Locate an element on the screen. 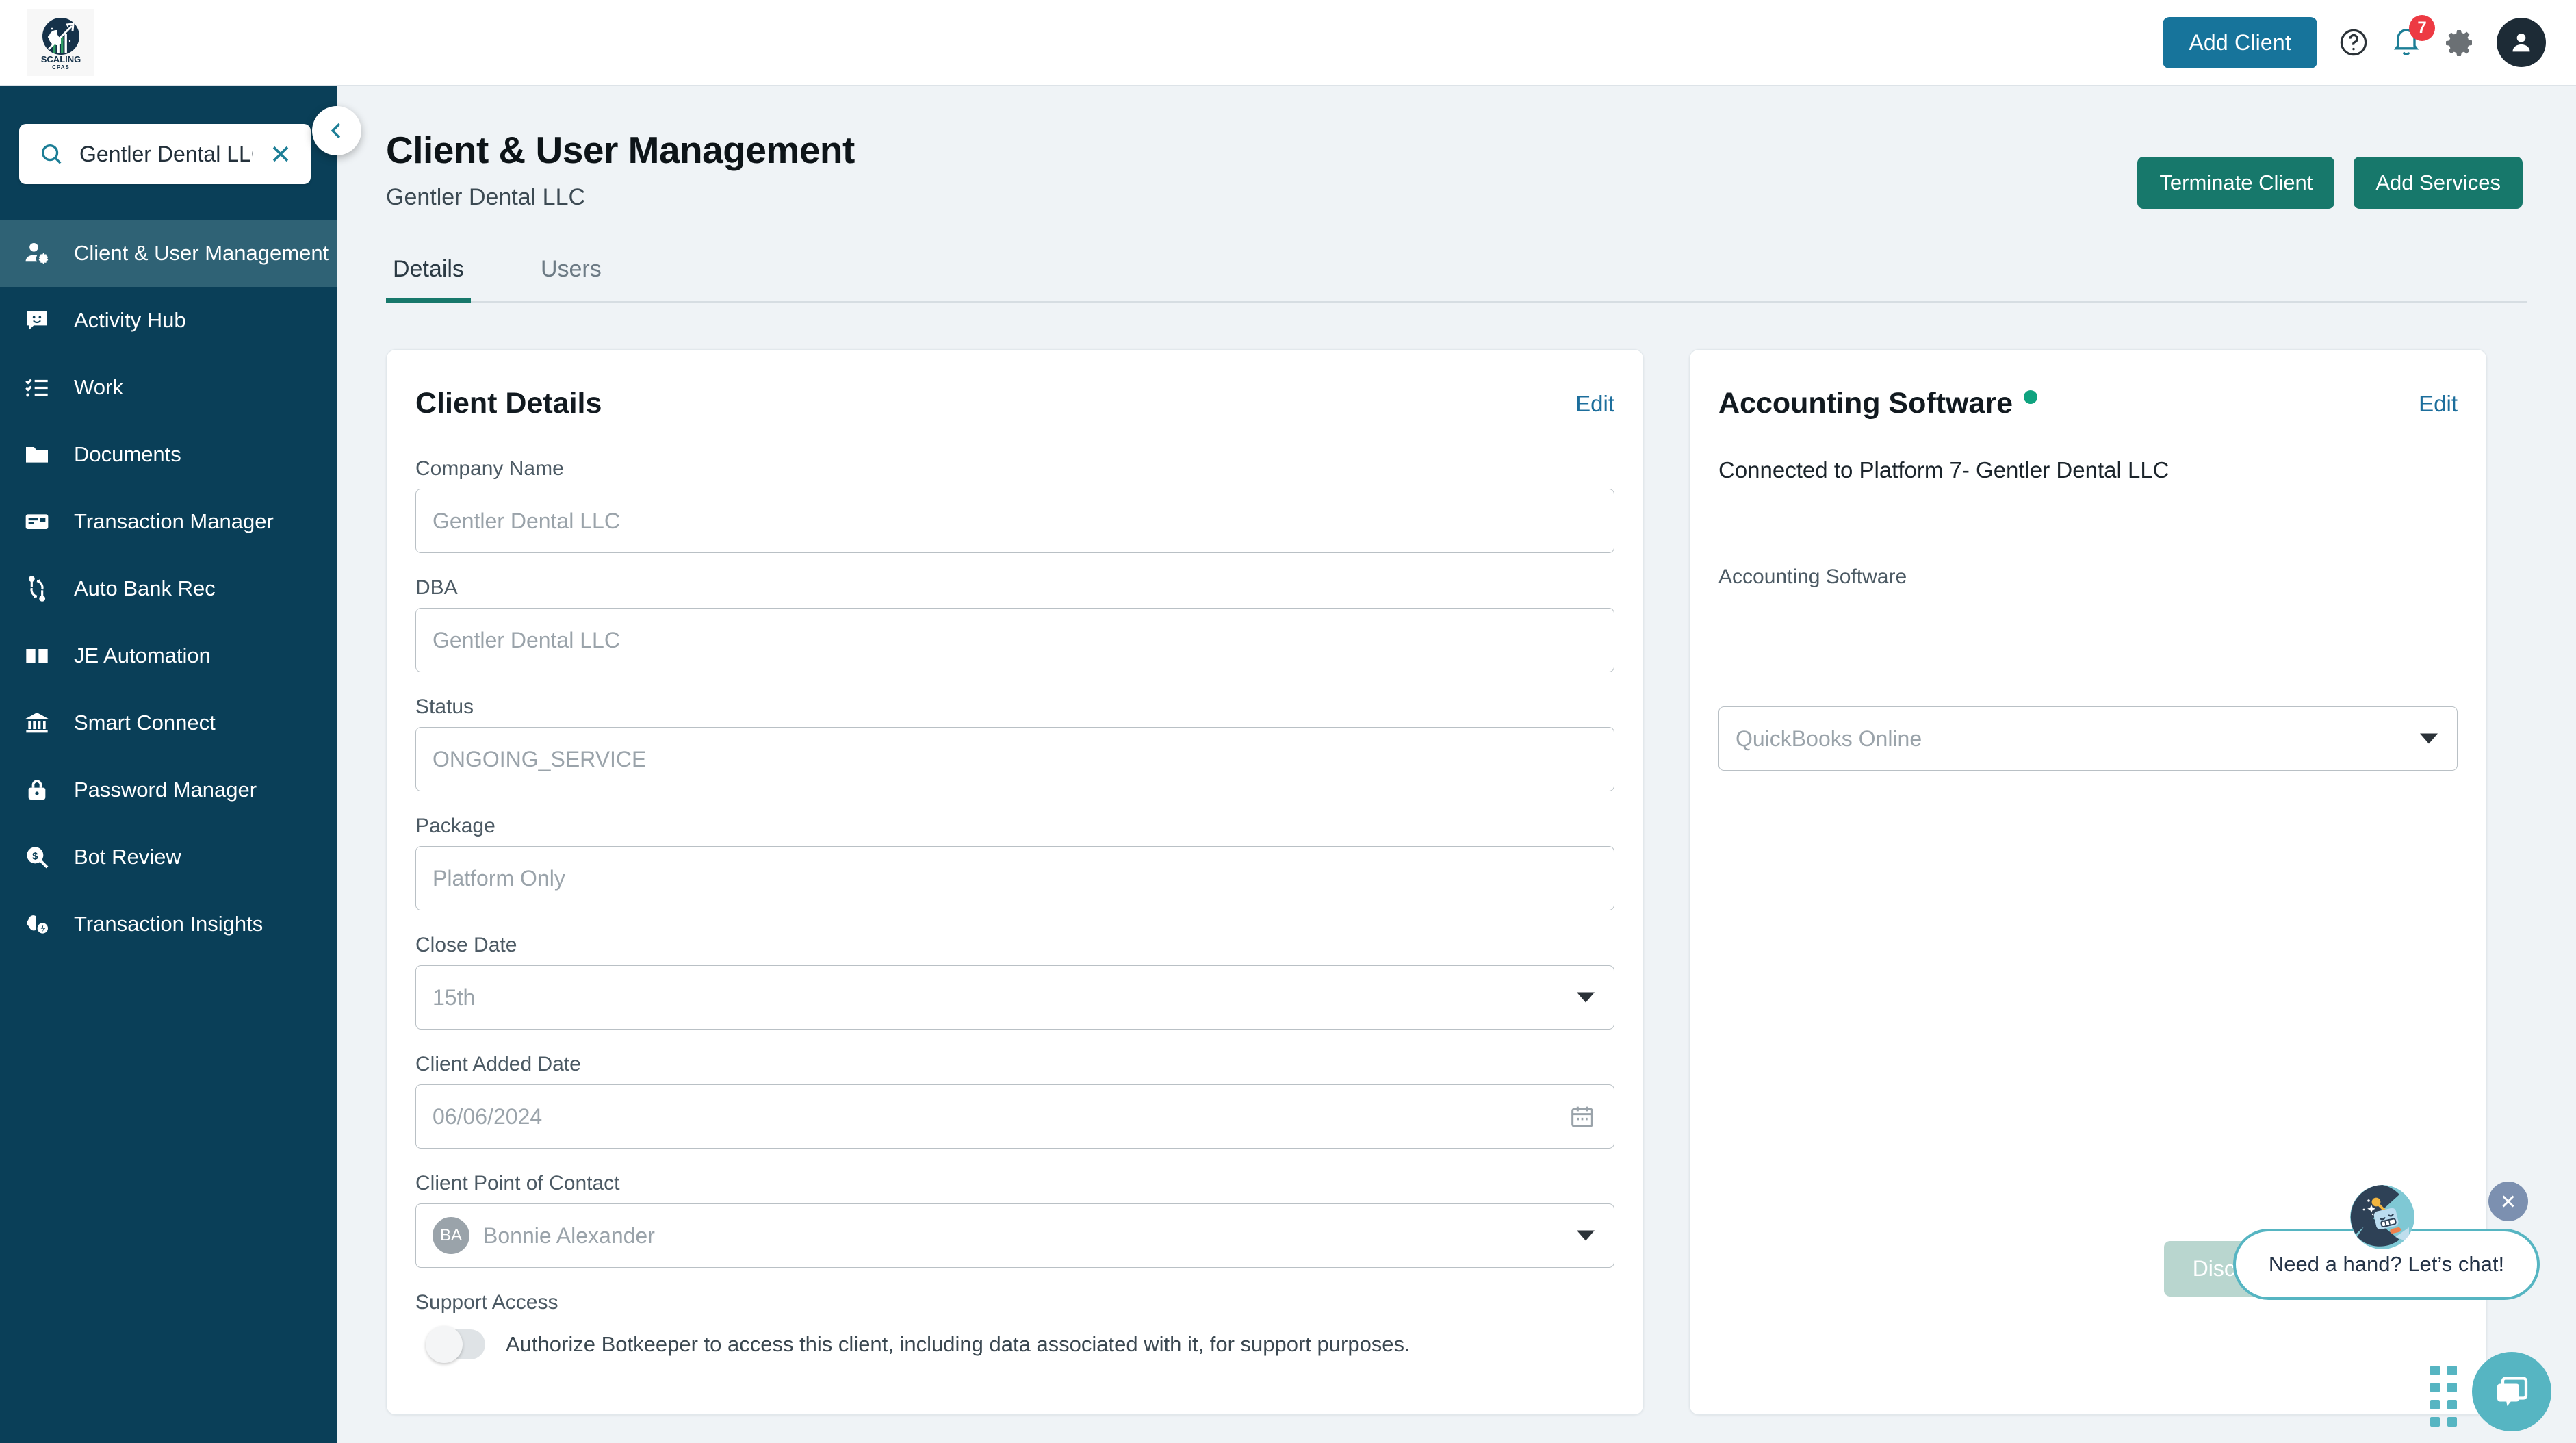 This screenshot has height=1443, width=2576. accounting-software-select: QuickBooks Online is located at coordinates (2088, 738).